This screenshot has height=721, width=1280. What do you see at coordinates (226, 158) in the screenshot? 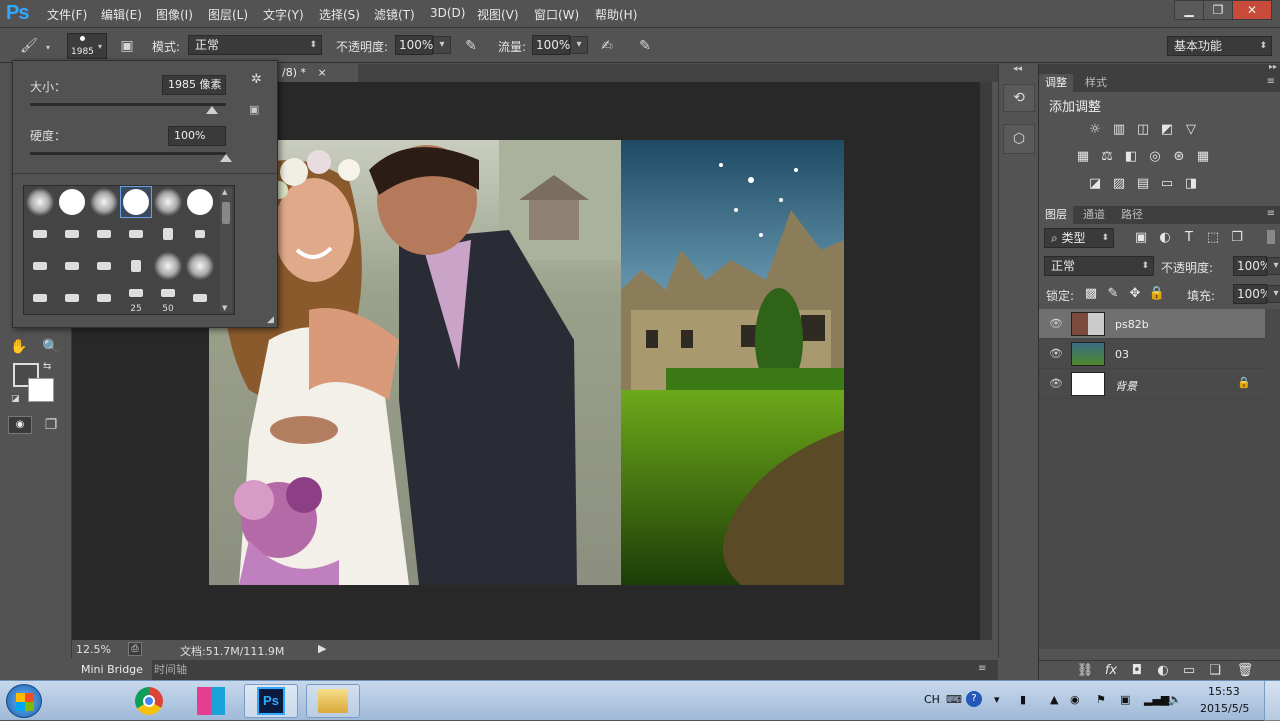
I see `hardness-slider-thumb` at bounding box center [226, 158].